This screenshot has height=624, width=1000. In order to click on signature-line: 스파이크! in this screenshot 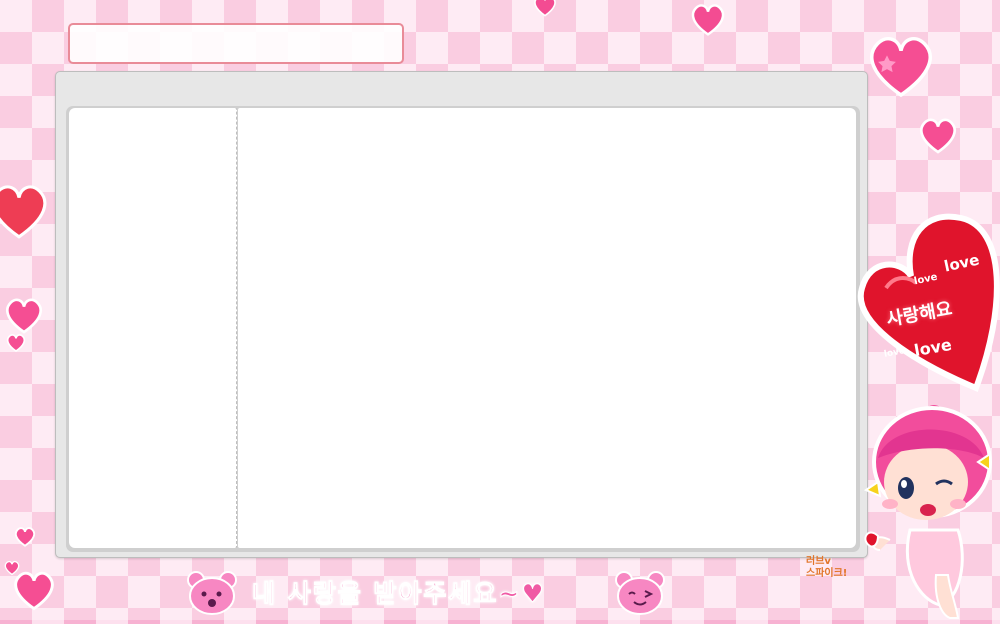, I will do `click(827, 573)`.